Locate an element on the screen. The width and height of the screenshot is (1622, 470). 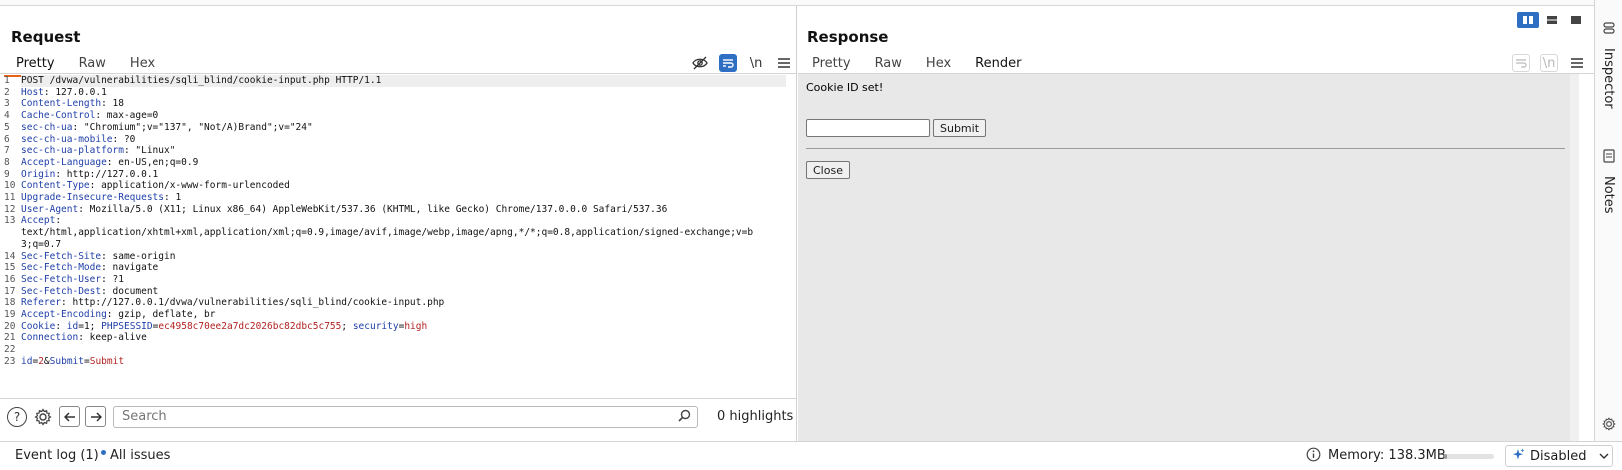
editor-line: 3 Content-Length: 18 is located at coordinates (394, 104).